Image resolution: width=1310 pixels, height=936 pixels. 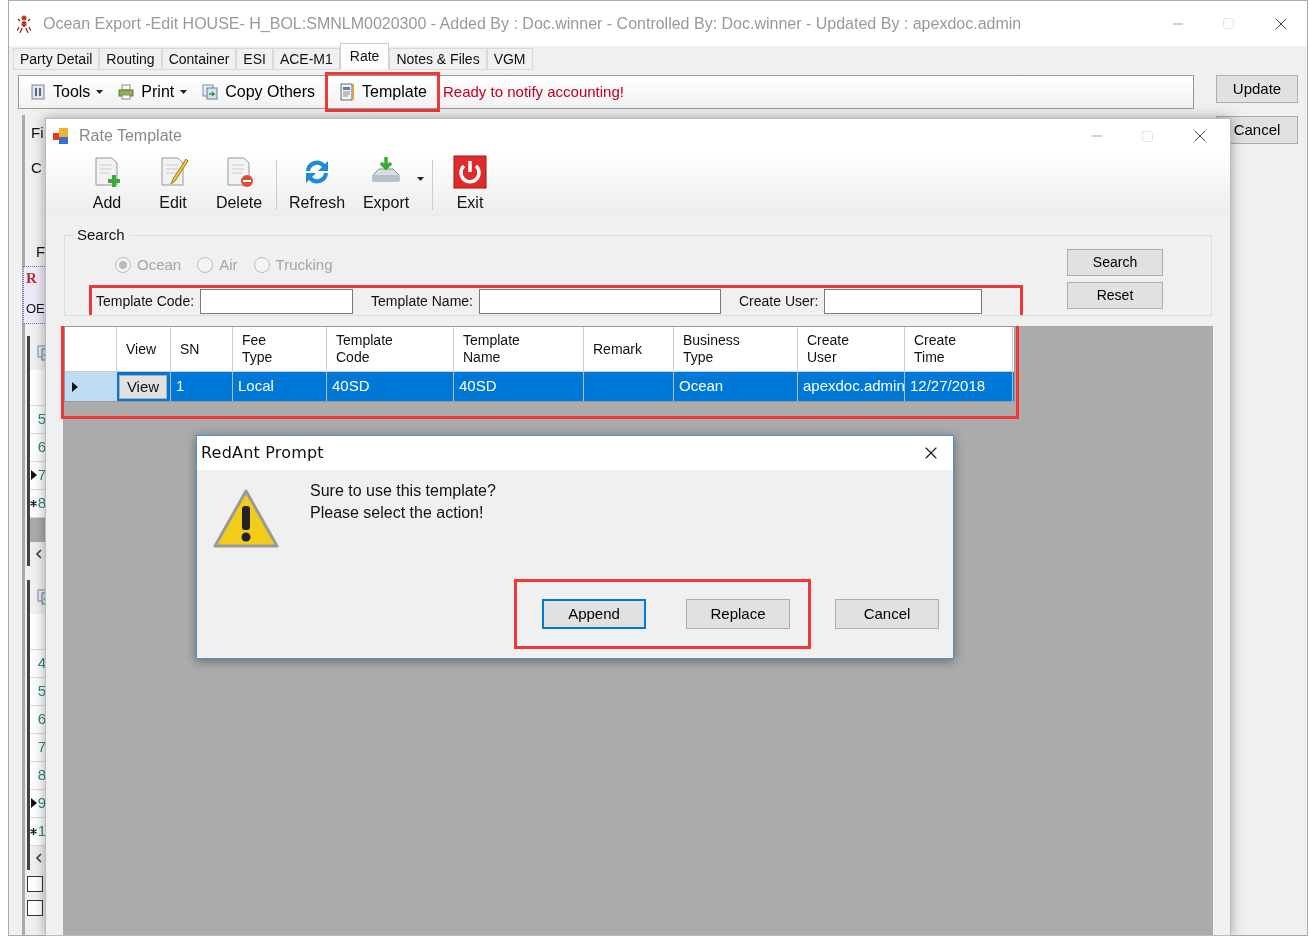 I want to click on tab: Rate, so click(x=364, y=56).